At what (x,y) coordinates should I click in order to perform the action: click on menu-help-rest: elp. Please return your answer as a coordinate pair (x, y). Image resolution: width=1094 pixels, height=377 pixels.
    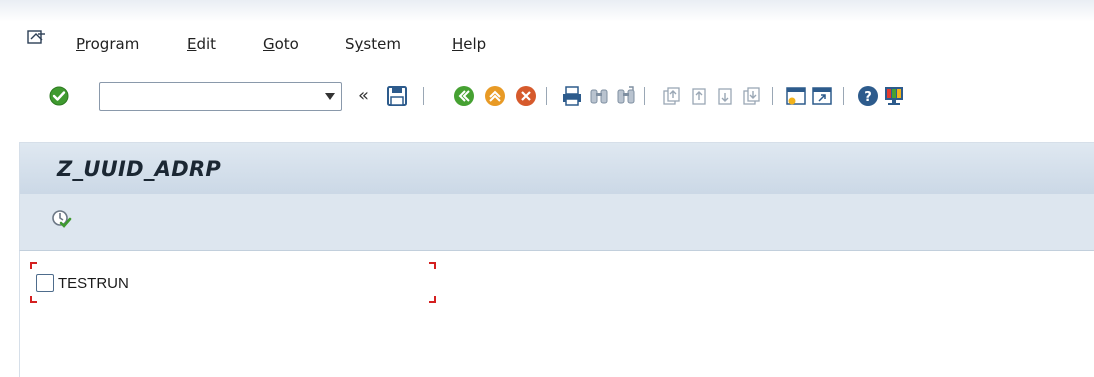
    Looking at the image, I should click on (475, 44).